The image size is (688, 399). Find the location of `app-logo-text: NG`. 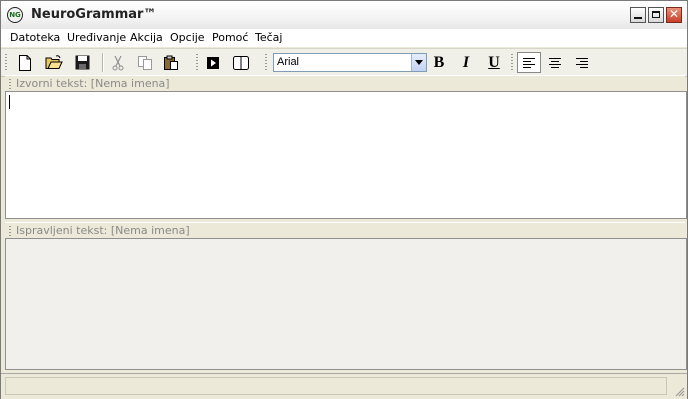

app-logo-text: NG is located at coordinates (15, 15).